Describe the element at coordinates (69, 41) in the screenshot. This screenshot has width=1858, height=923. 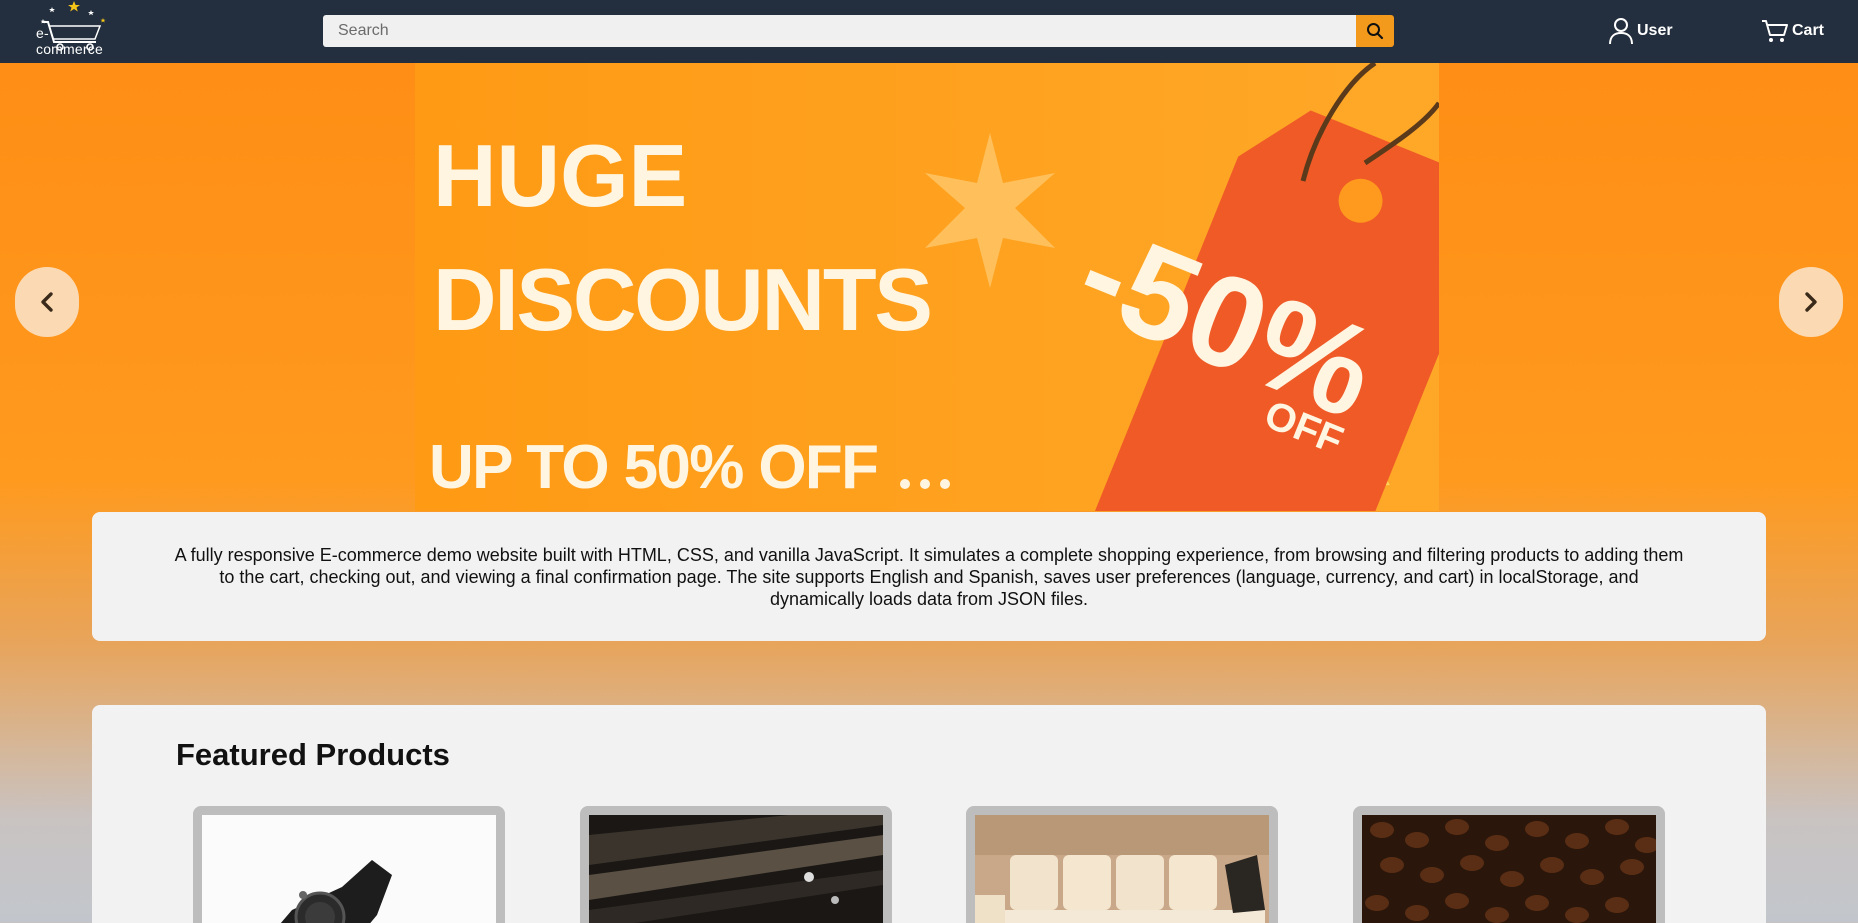
I see `logo-text: e-commerce` at that location.